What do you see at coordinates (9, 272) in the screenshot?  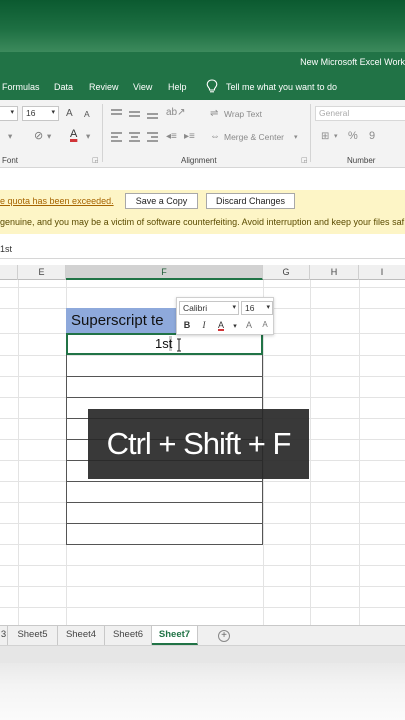 I see `column-header-partial` at bounding box center [9, 272].